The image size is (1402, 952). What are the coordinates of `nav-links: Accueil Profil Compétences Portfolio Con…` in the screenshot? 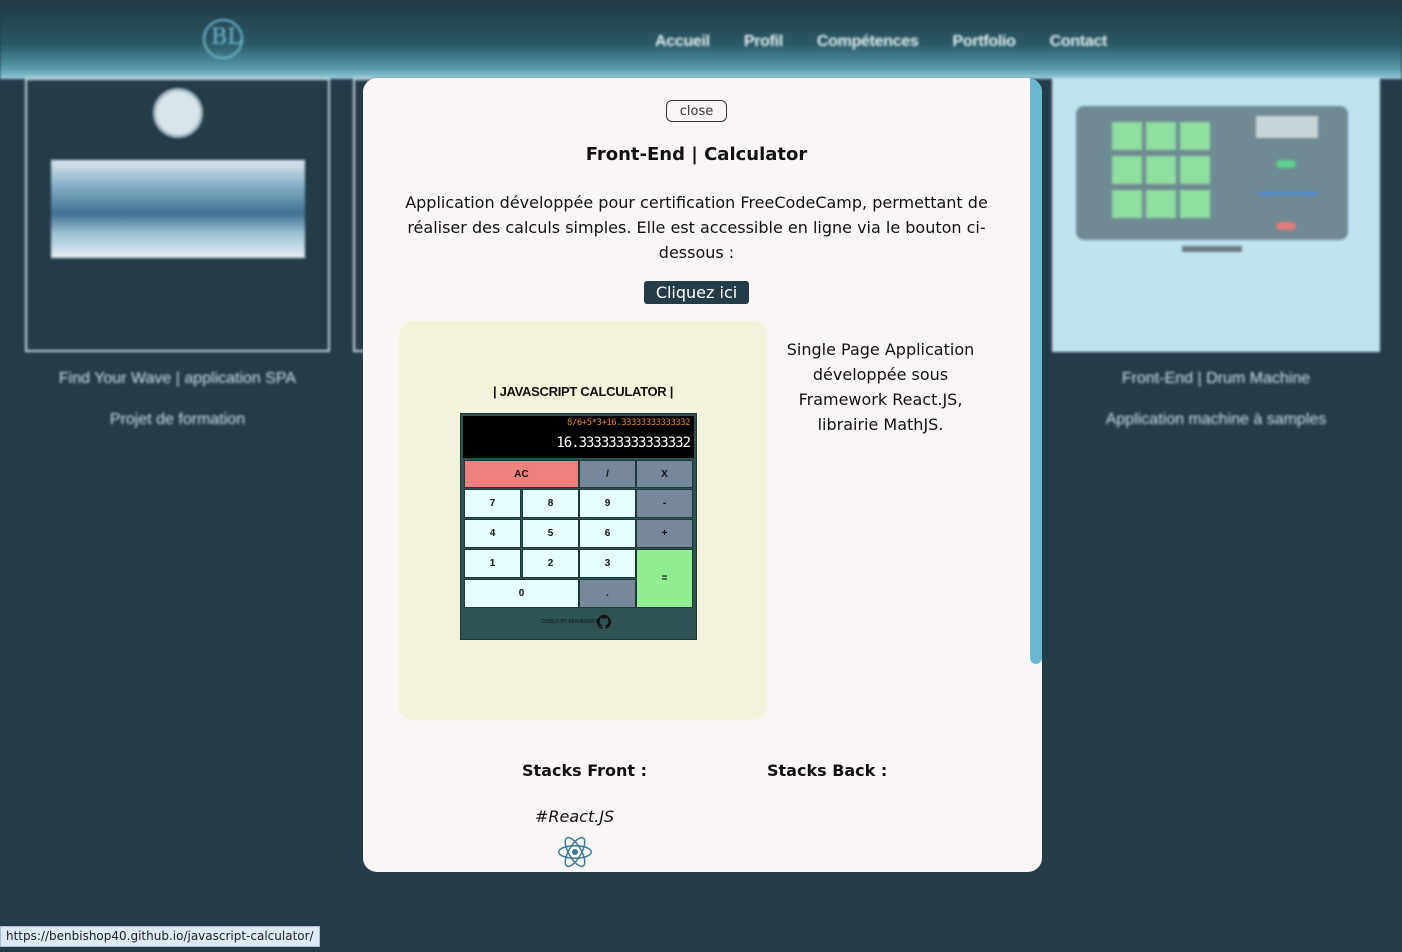 It's located at (881, 42).